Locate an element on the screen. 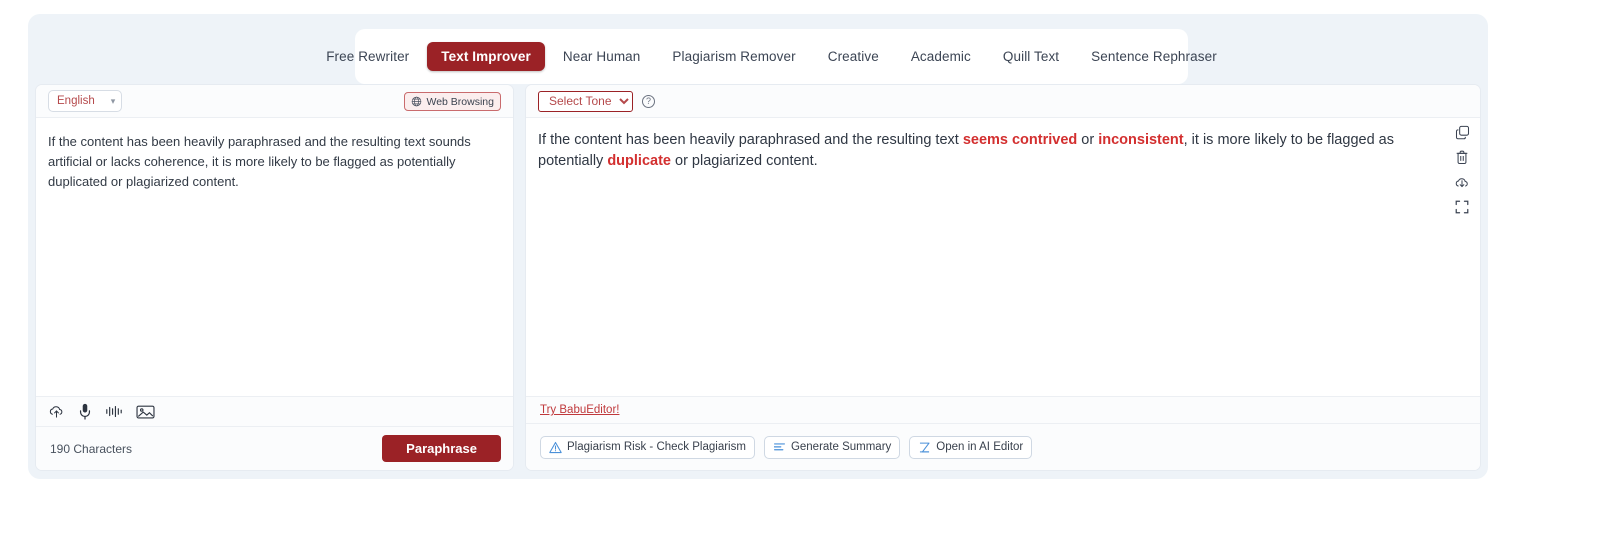  tab-sentence-rephraser: Sentence Rephraser is located at coordinates (1154, 56).